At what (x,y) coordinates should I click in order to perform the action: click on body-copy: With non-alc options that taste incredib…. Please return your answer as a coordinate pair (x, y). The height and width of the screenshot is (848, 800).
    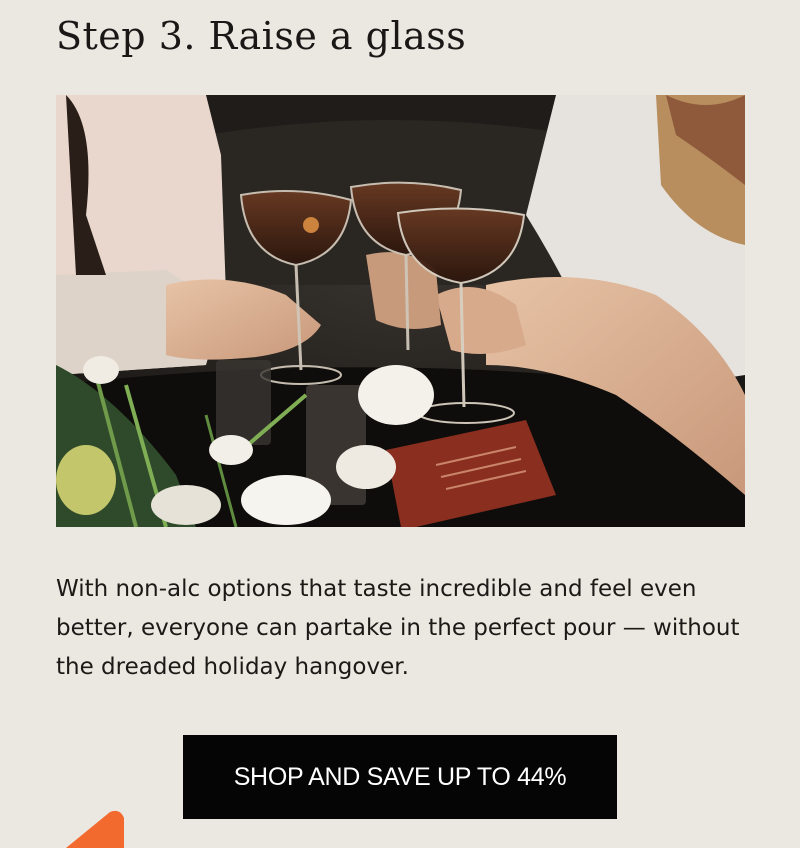
    Looking at the image, I should click on (398, 628).